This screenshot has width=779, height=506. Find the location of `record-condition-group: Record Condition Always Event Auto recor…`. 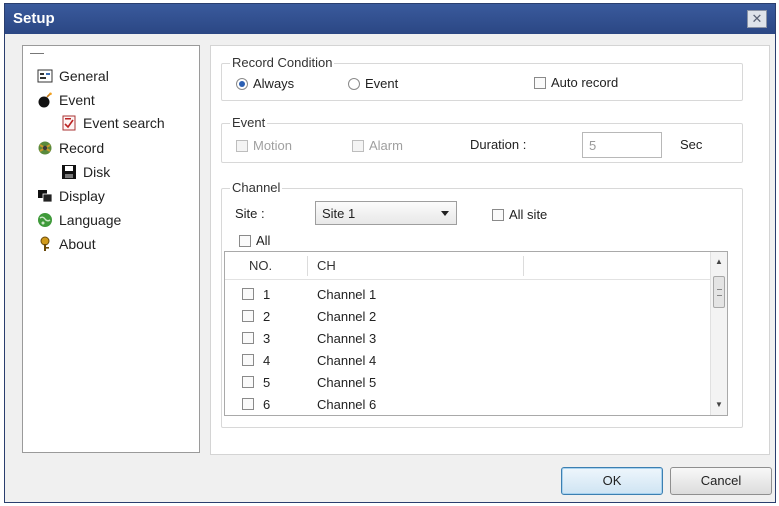

record-condition-group: Record Condition Always Event Auto recor… is located at coordinates (482, 78).